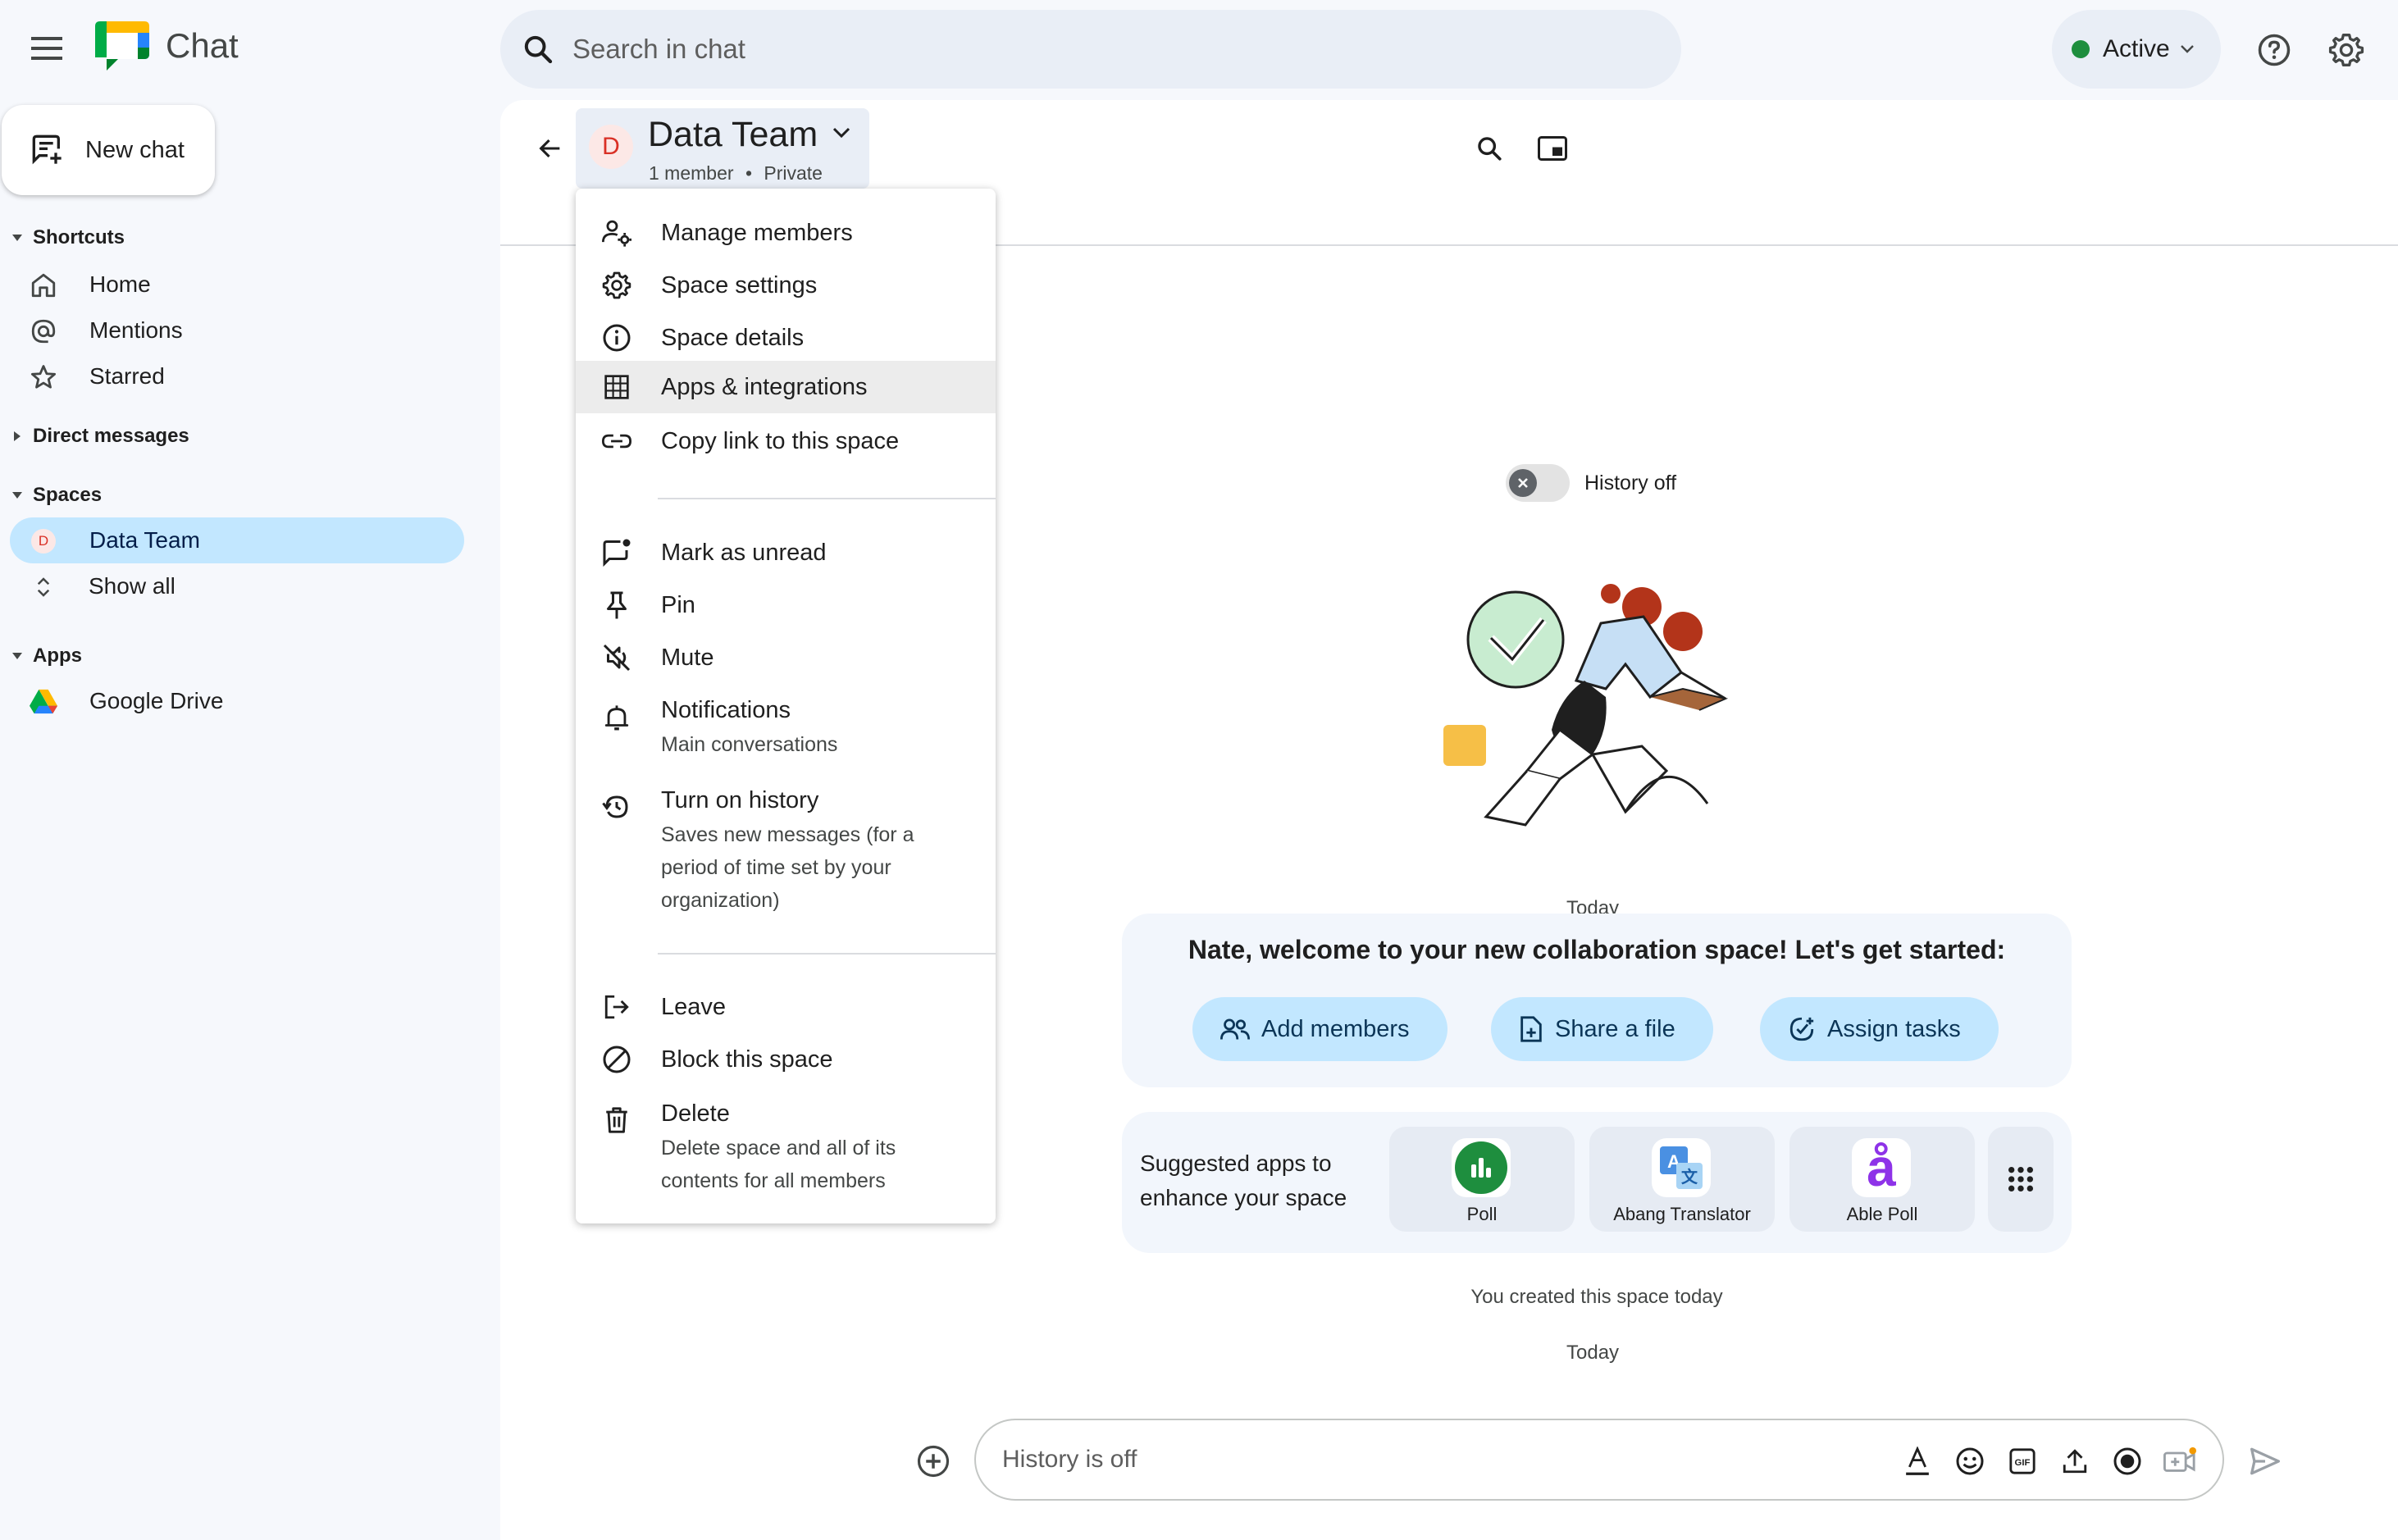  What do you see at coordinates (933, 1461) in the screenshot?
I see `add-attachment-button` at bounding box center [933, 1461].